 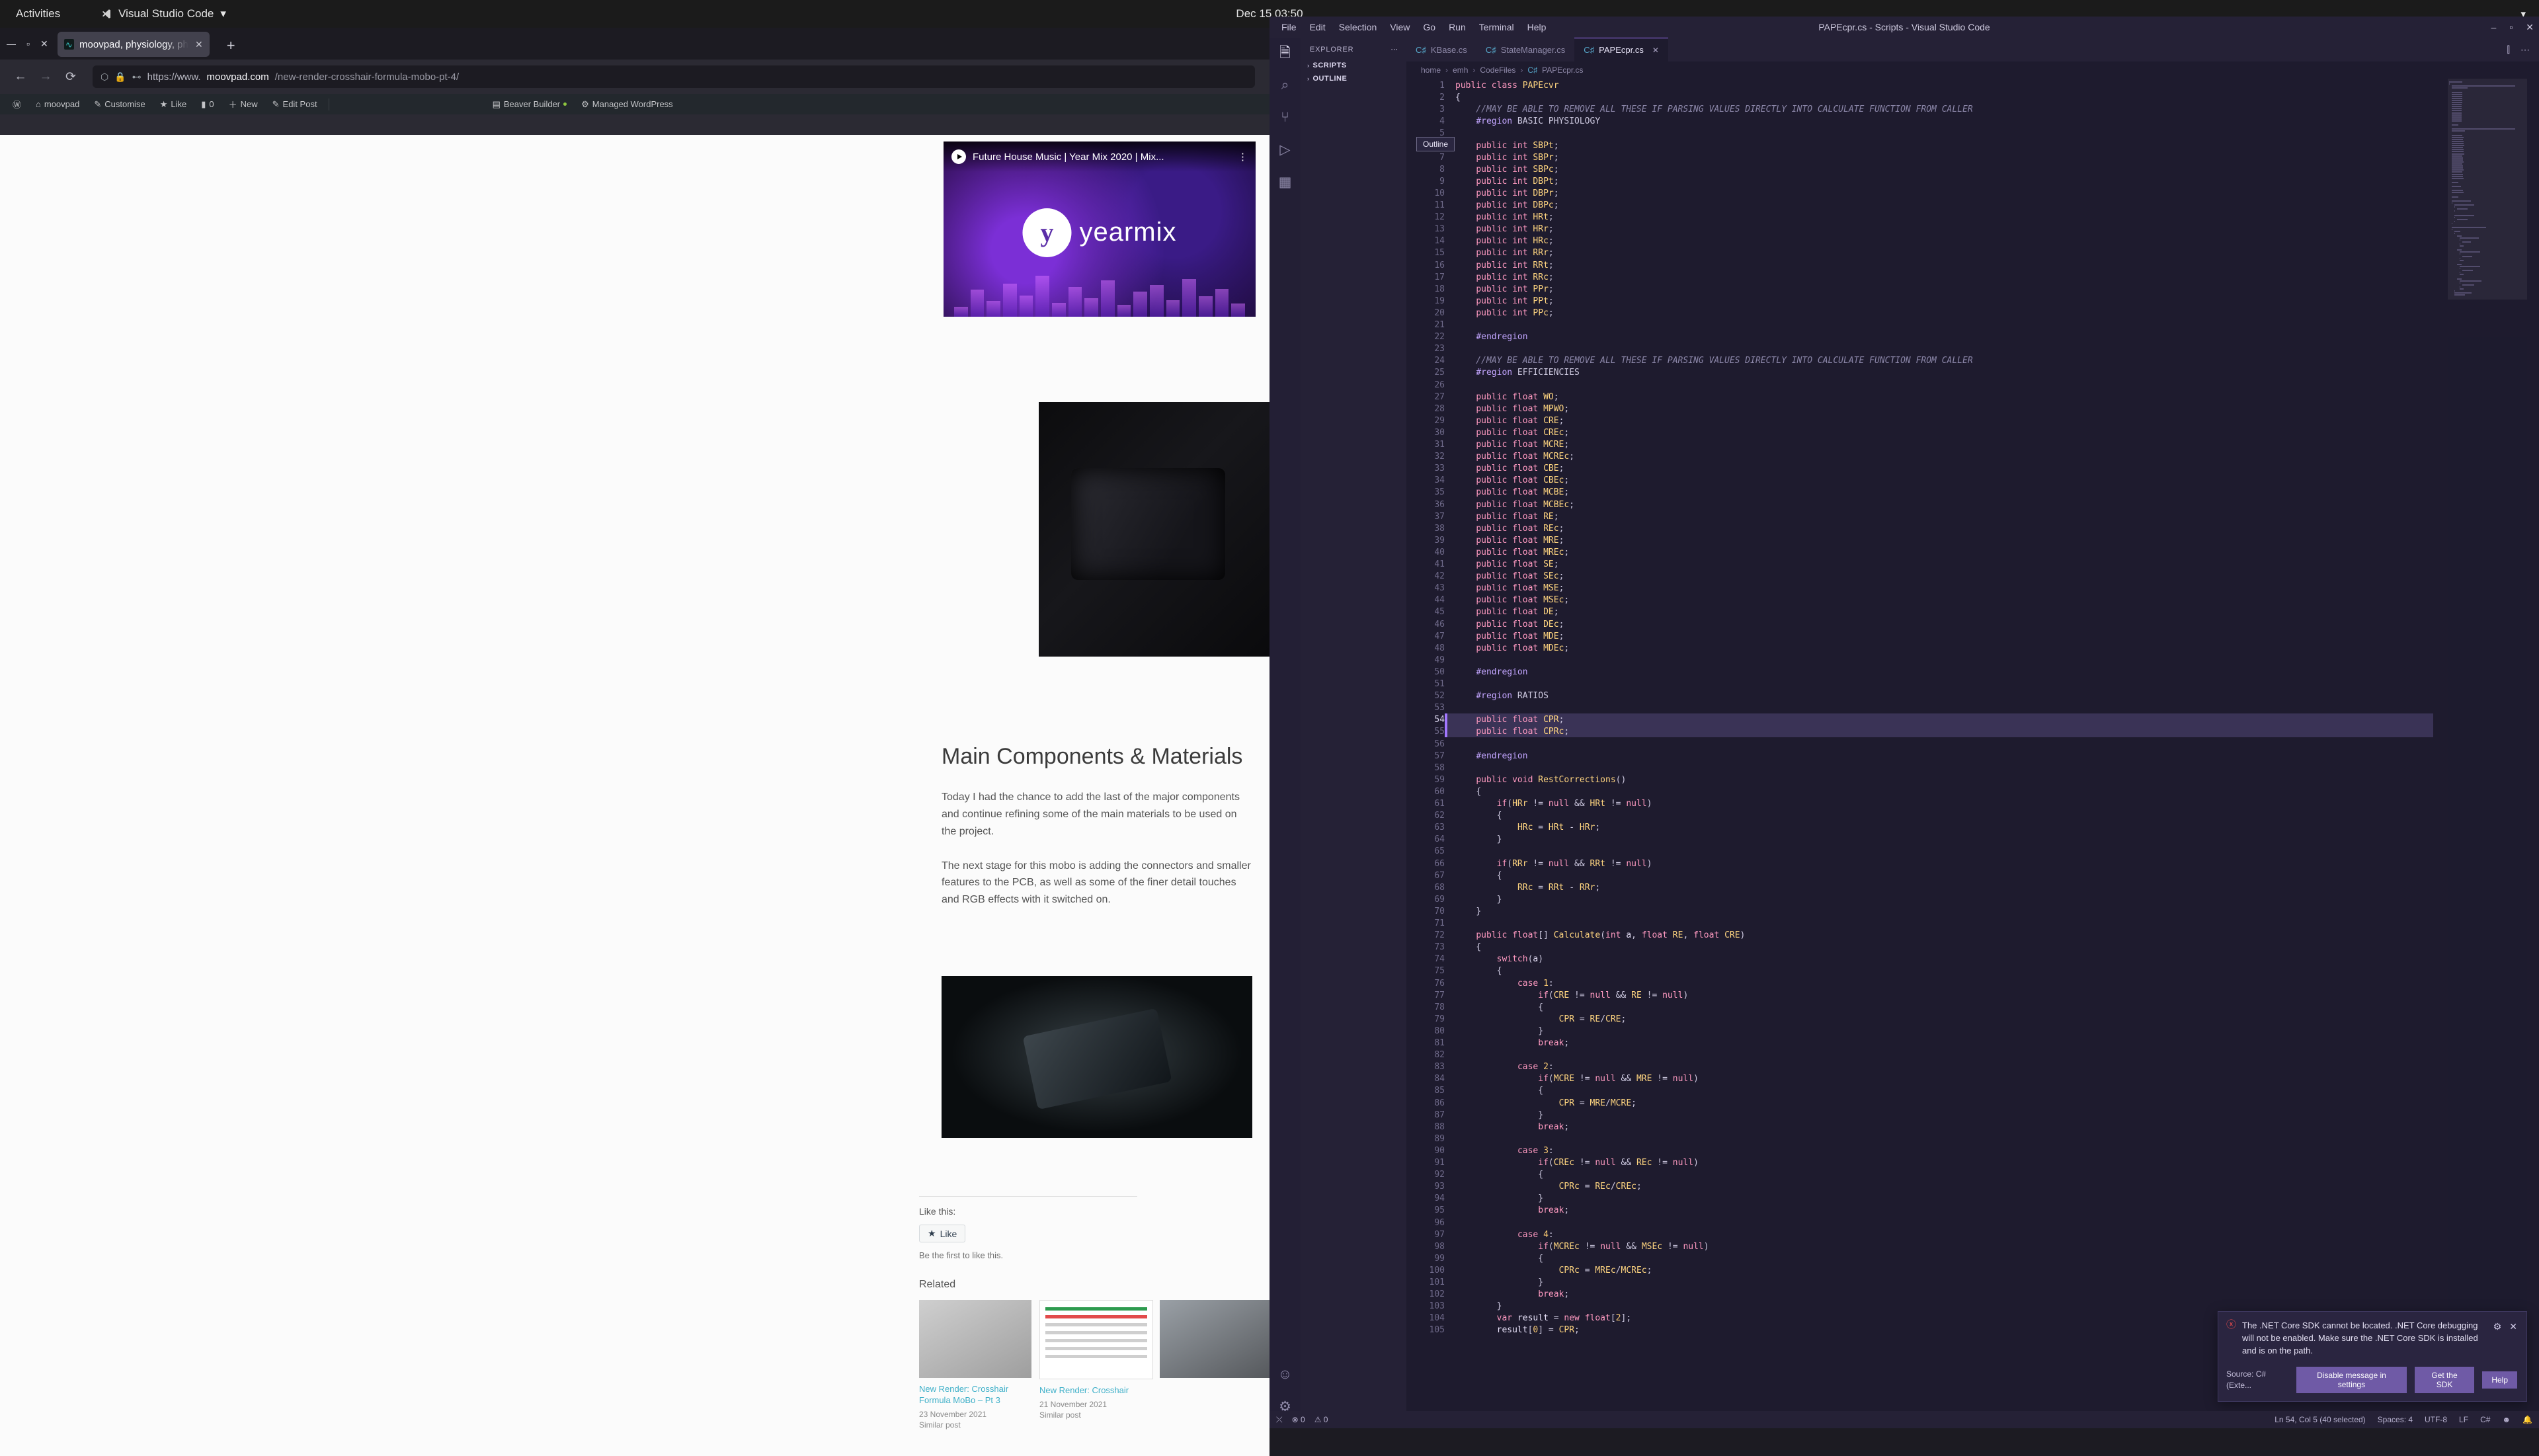 I want to click on like-section-label: Like this:, so click(x=938, y=1211).